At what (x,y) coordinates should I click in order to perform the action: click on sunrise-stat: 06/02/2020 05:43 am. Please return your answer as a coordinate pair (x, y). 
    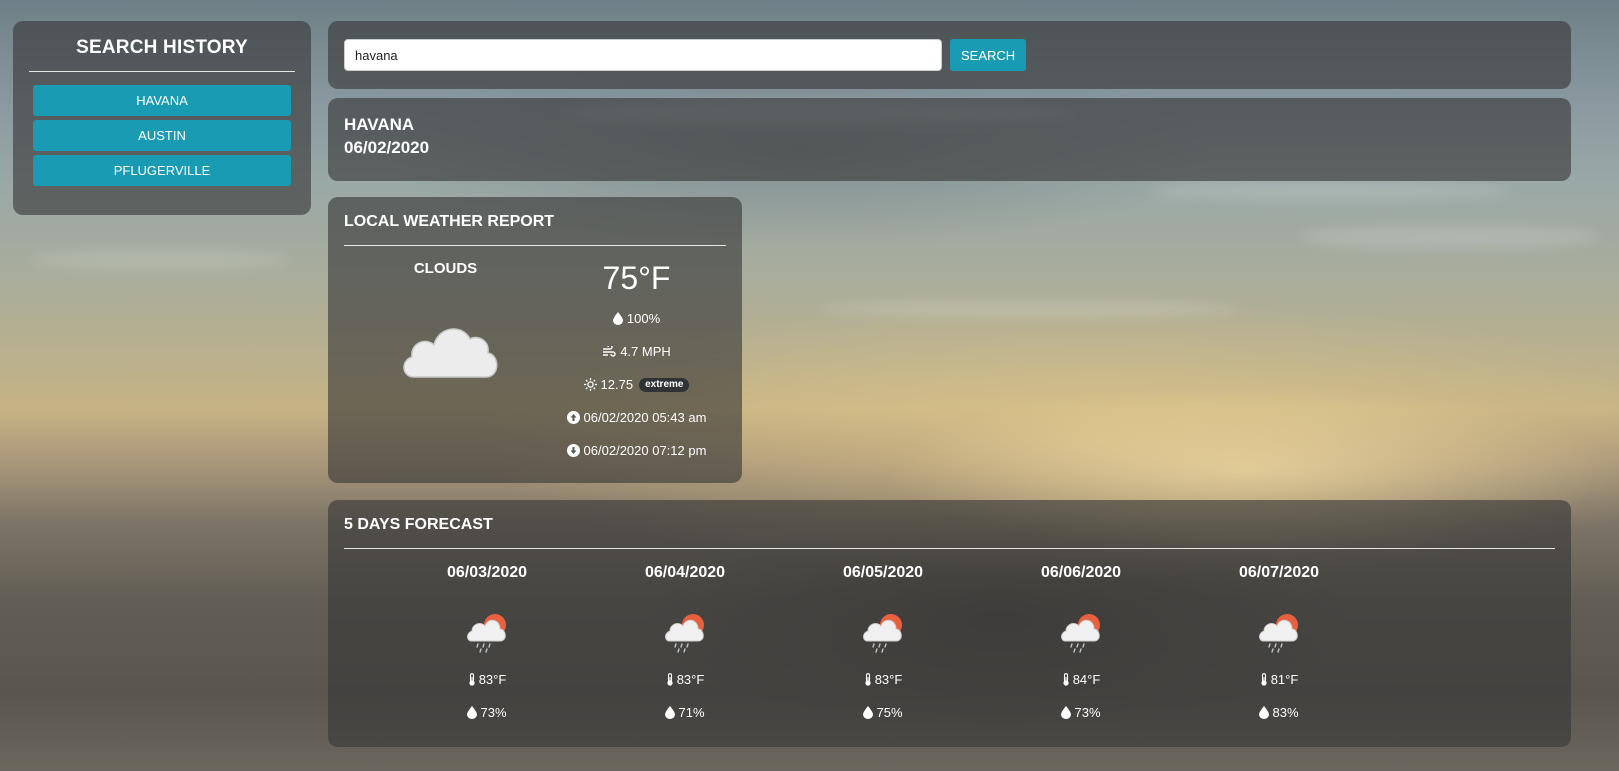
    Looking at the image, I should click on (636, 417).